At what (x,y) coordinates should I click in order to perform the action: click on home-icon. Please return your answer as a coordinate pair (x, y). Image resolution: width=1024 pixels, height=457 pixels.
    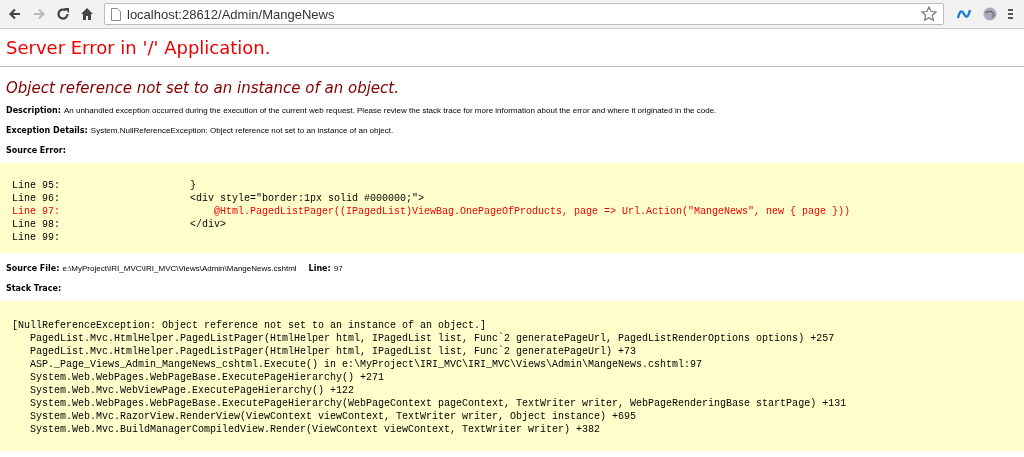
    Looking at the image, I should click on (87, 14).